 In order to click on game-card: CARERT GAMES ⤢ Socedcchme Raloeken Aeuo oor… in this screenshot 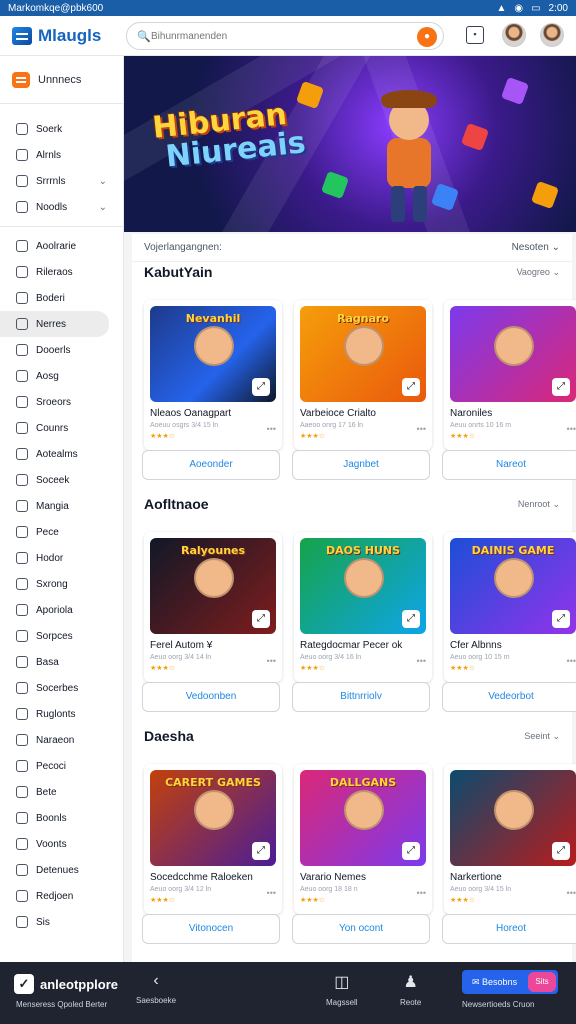, I will do `click(212, 854)`.